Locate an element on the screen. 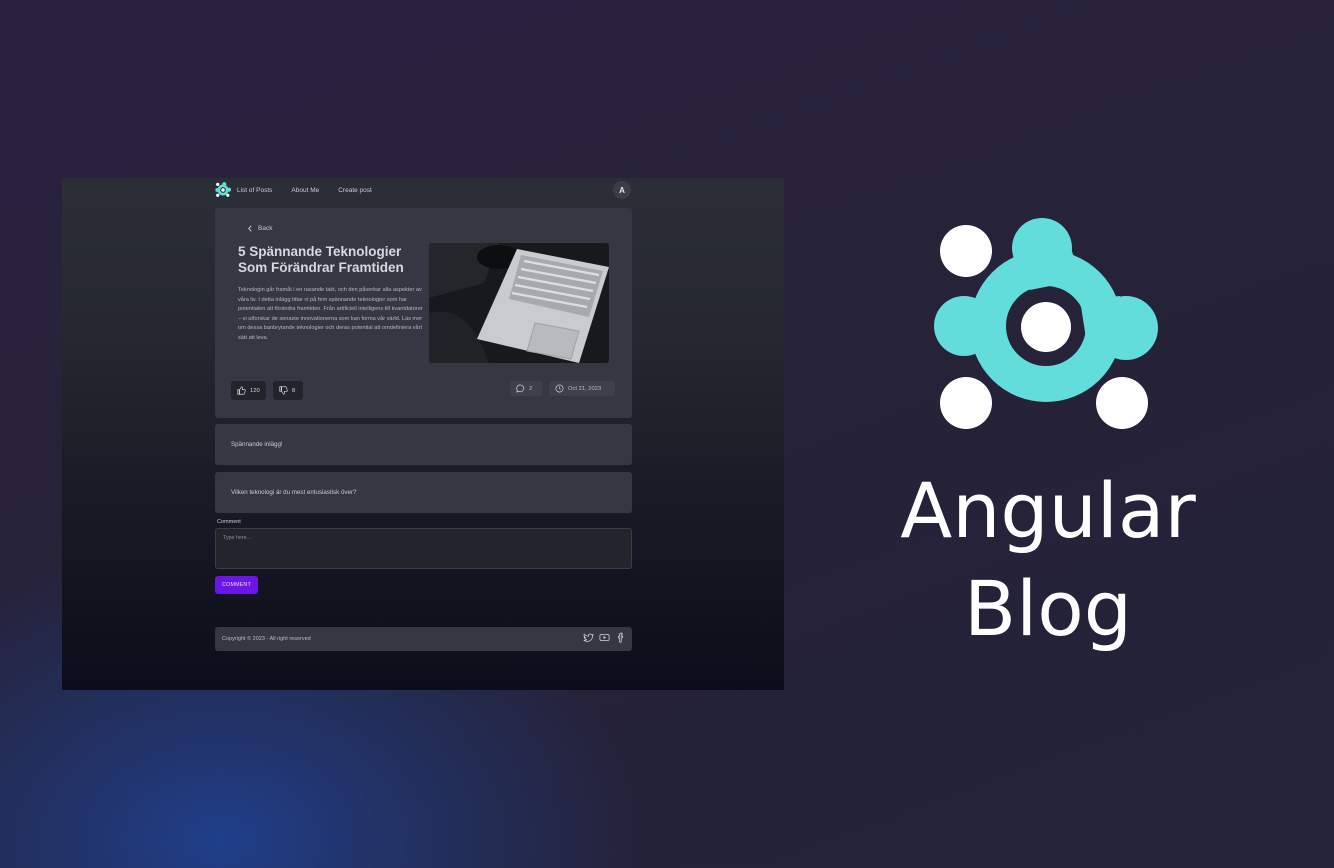  twitter-icon is located at coordinates (588, 637).